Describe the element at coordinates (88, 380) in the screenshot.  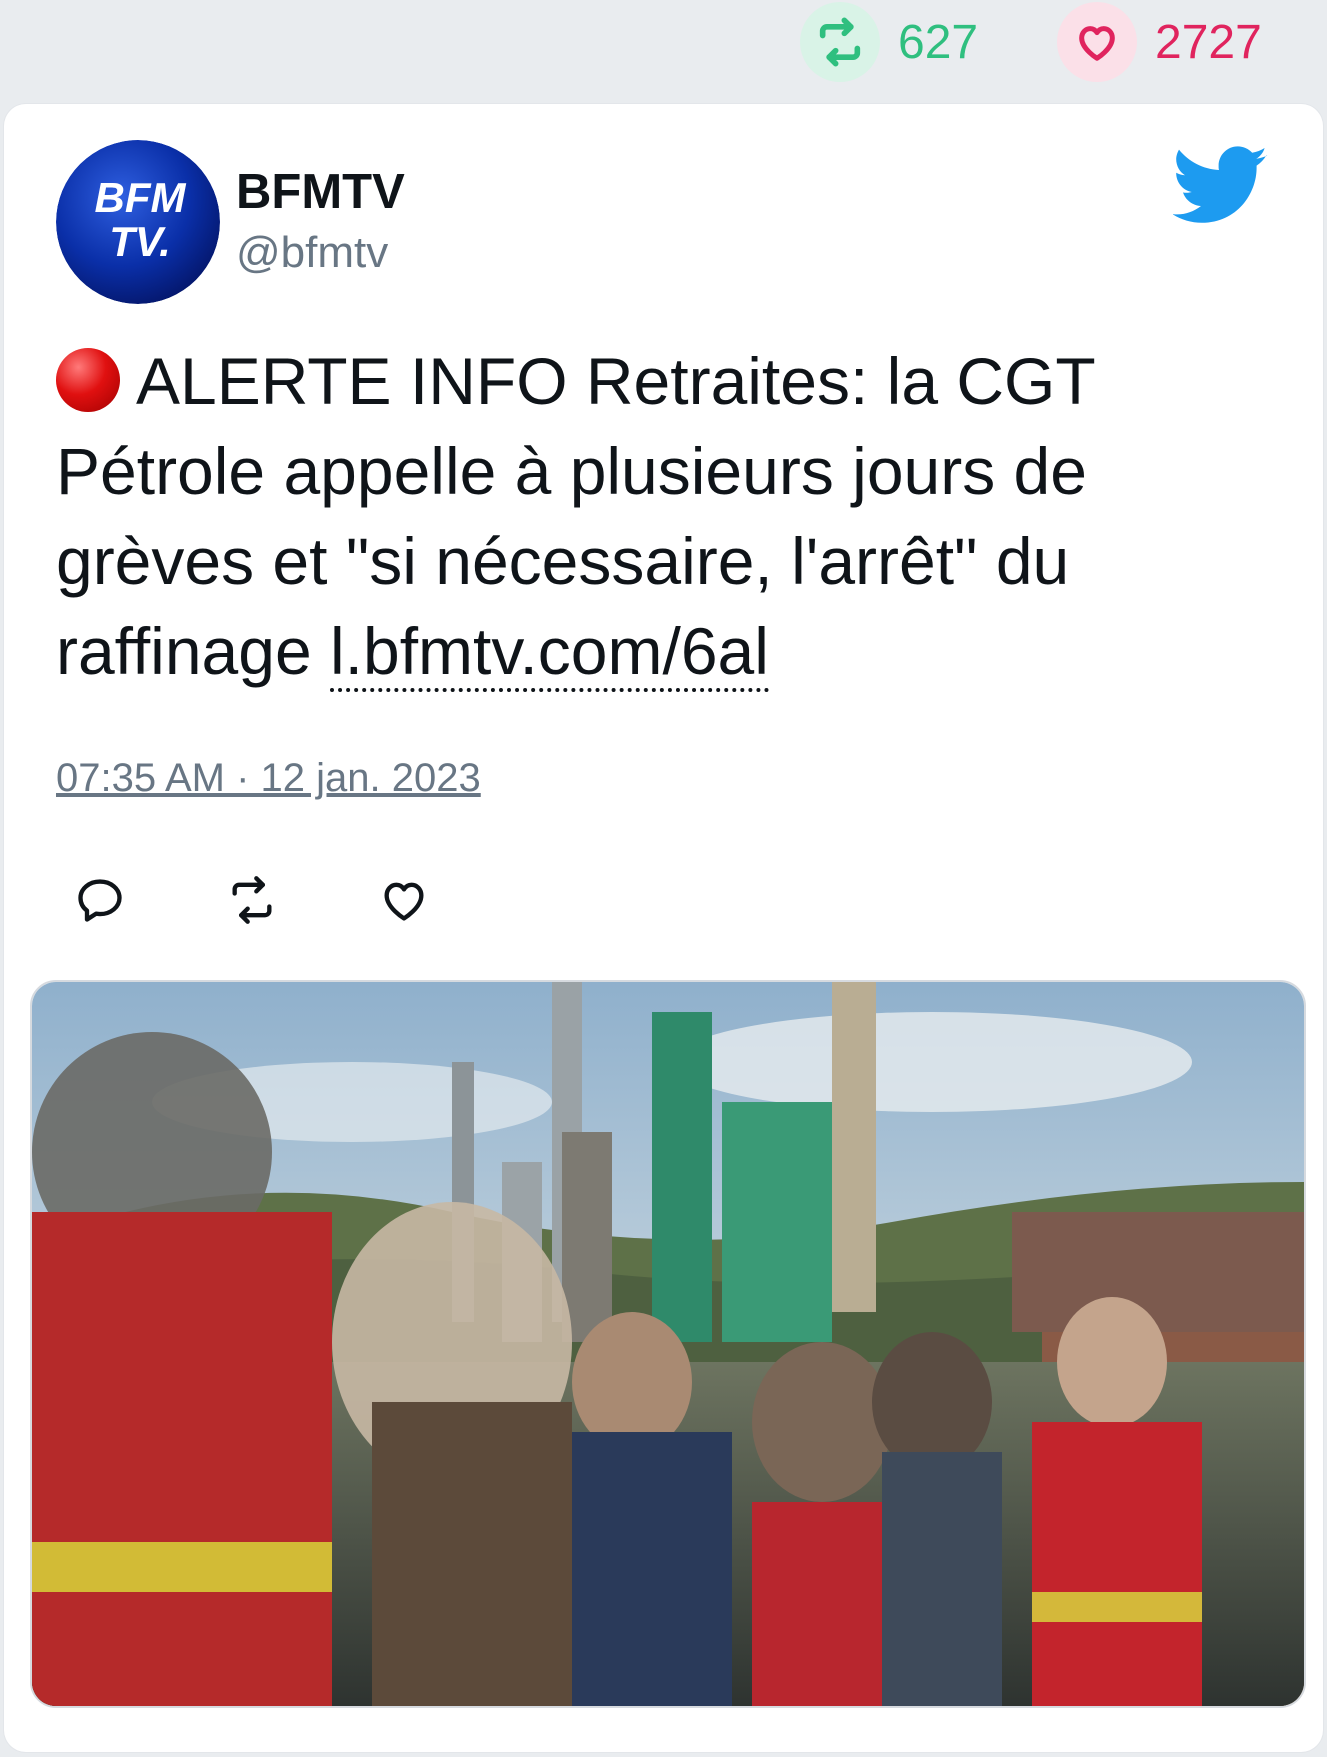
I see `red-circle-icon` at that location.